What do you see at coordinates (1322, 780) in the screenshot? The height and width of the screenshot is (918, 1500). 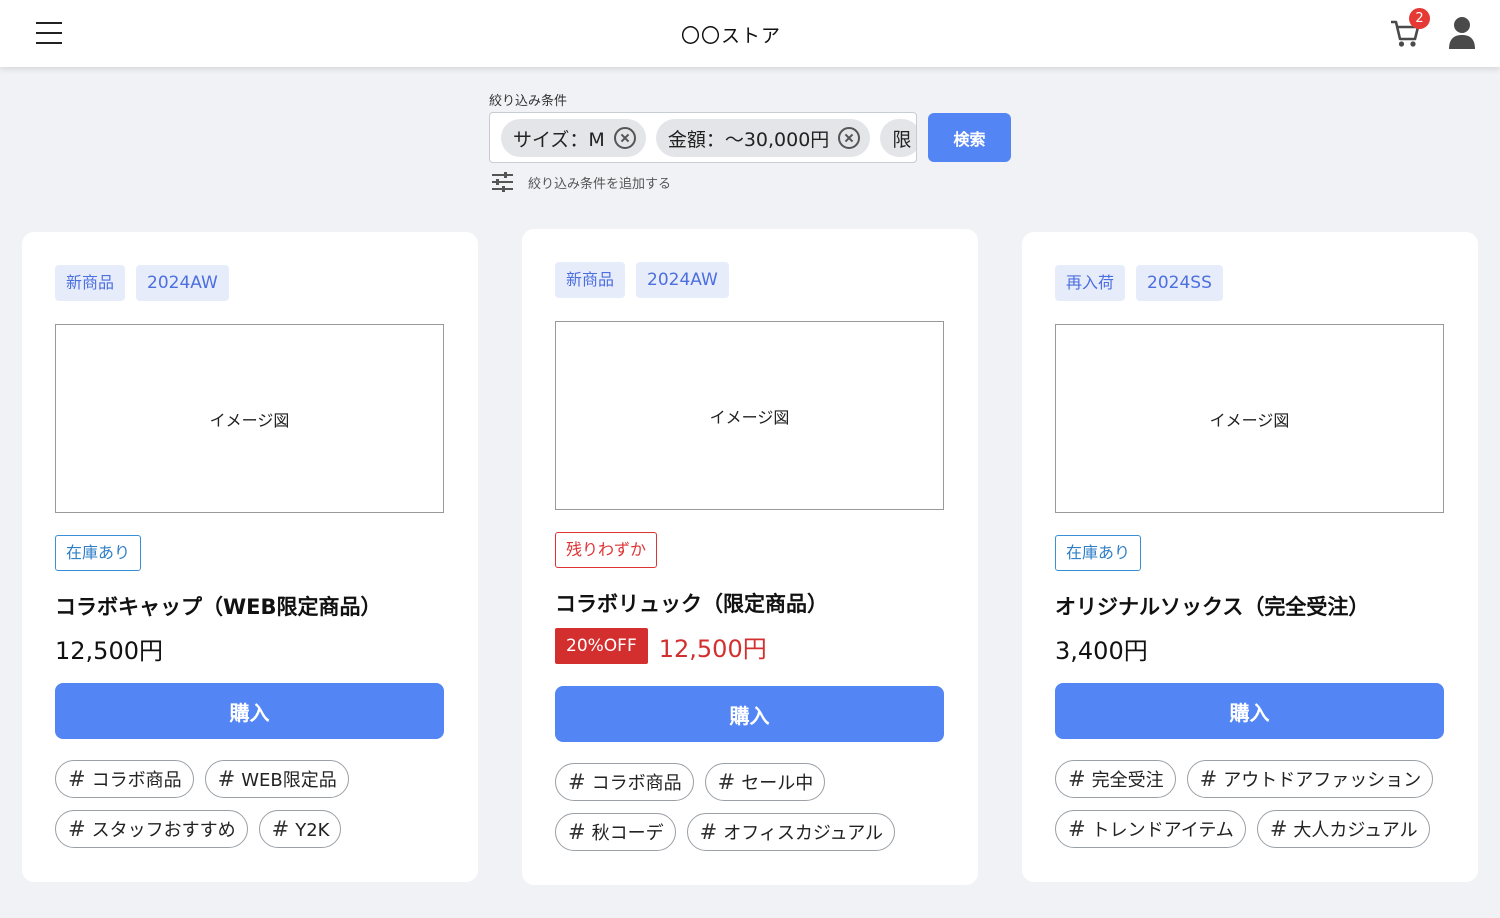 I see `hashtag-label: アウトドアファッション` at bounding box center [1322, 780].